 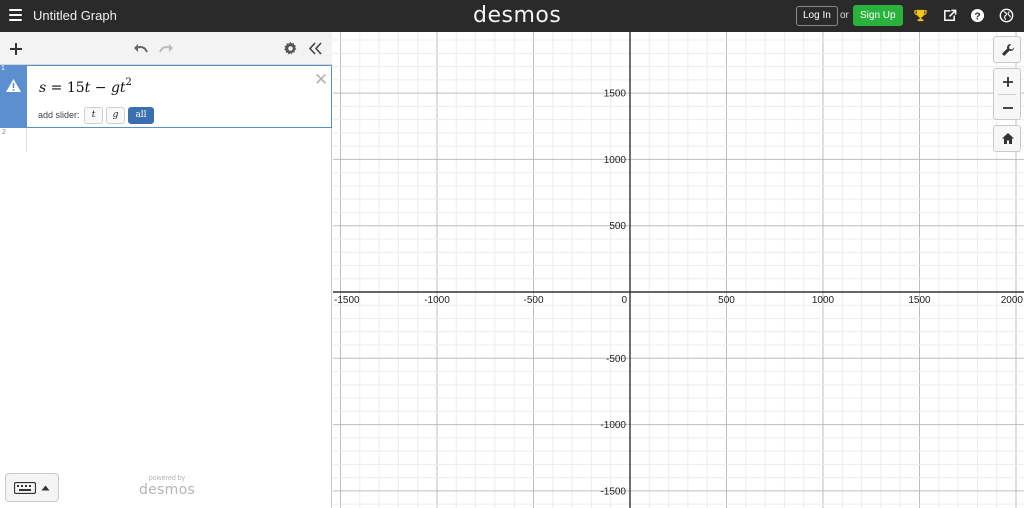 What do you see at coordinates (437, 300) in the screenshot?
I see `x-tick-label: -1000` at bounding box center [437, 300].